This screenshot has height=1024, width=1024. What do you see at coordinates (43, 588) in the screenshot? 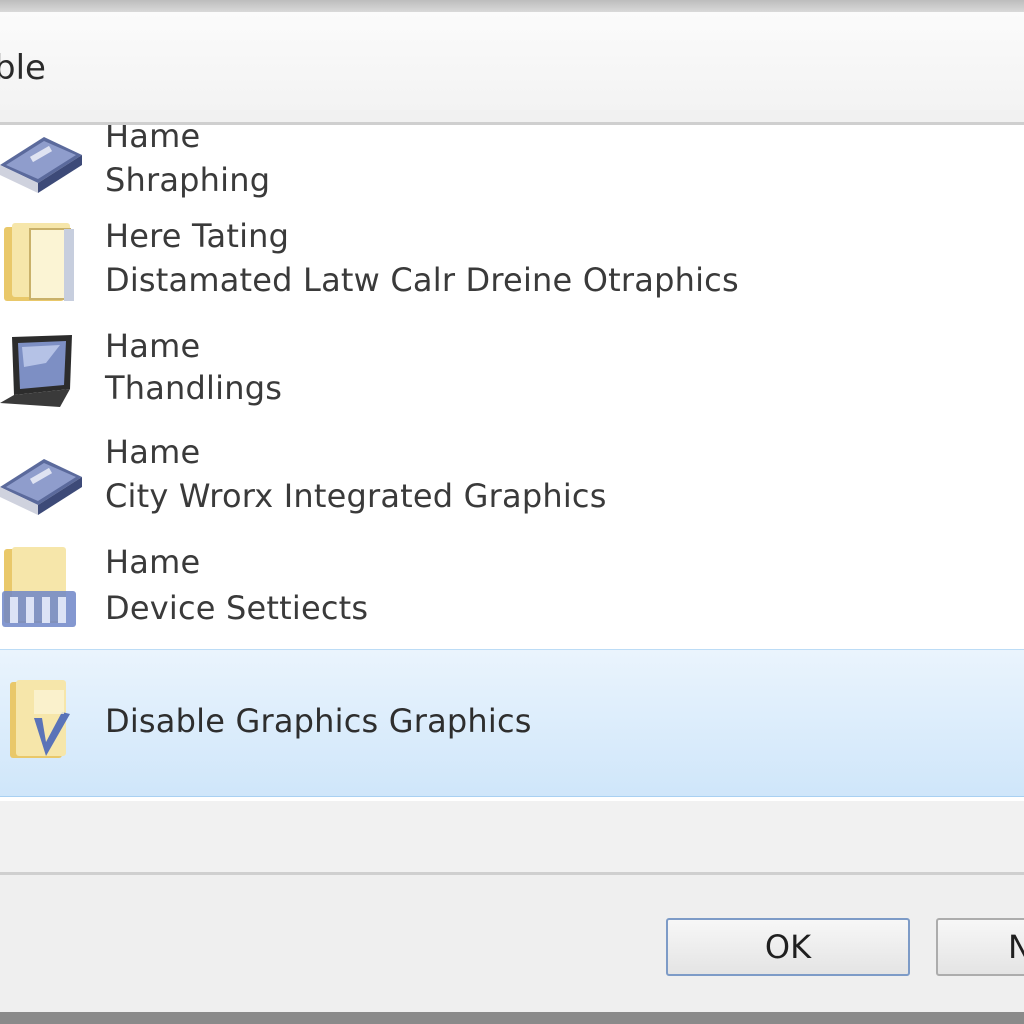
I see `folder-device-icon` at bounding box center [43, 588].